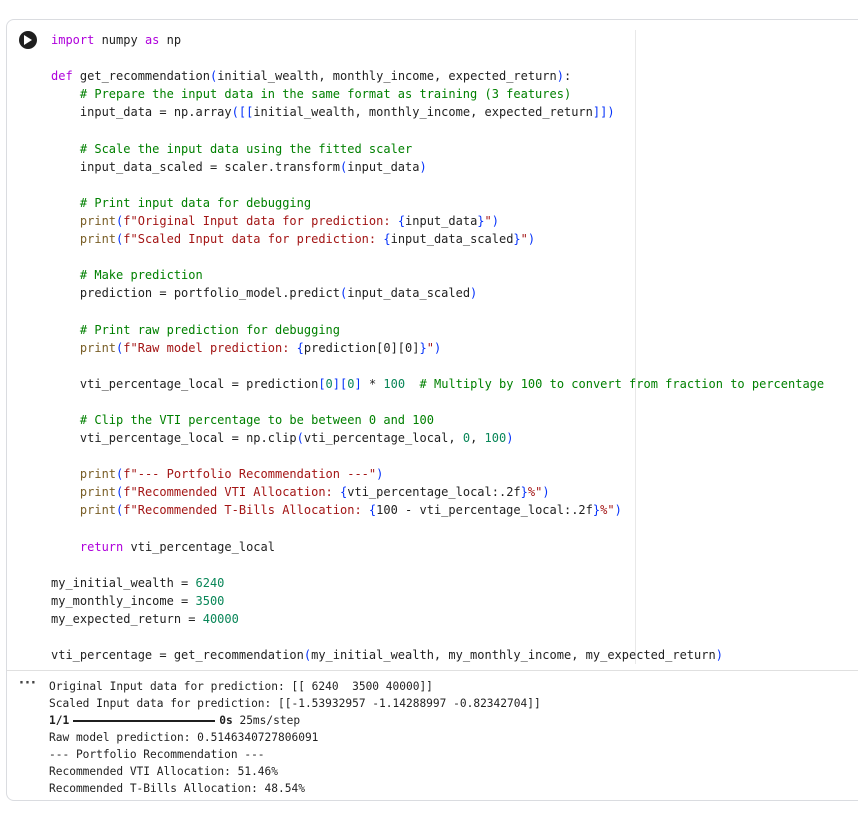  I want to click on code-line: import numpy as np, so click(437, 40).